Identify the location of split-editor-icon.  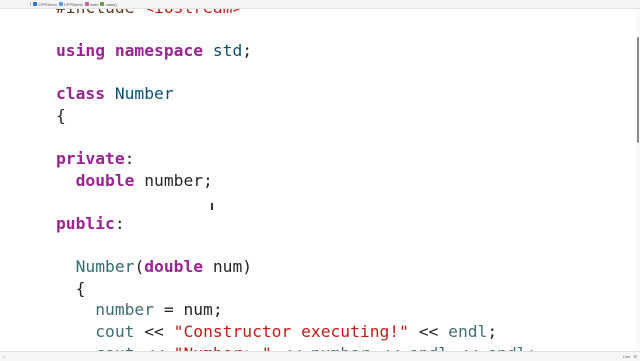
(626, 3).